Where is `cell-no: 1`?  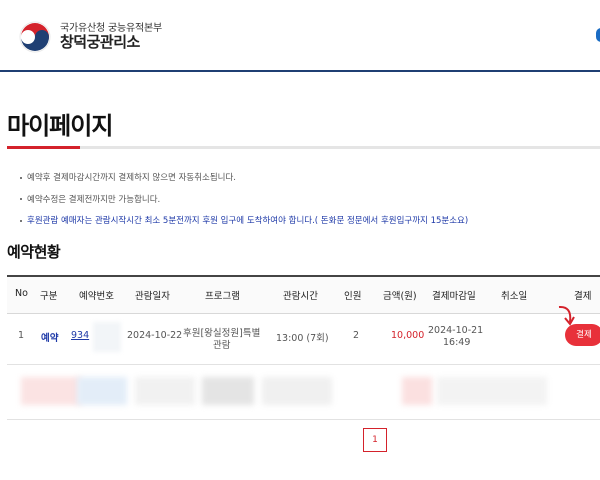
cell-no: 1 is located at coordinates (21, 335).